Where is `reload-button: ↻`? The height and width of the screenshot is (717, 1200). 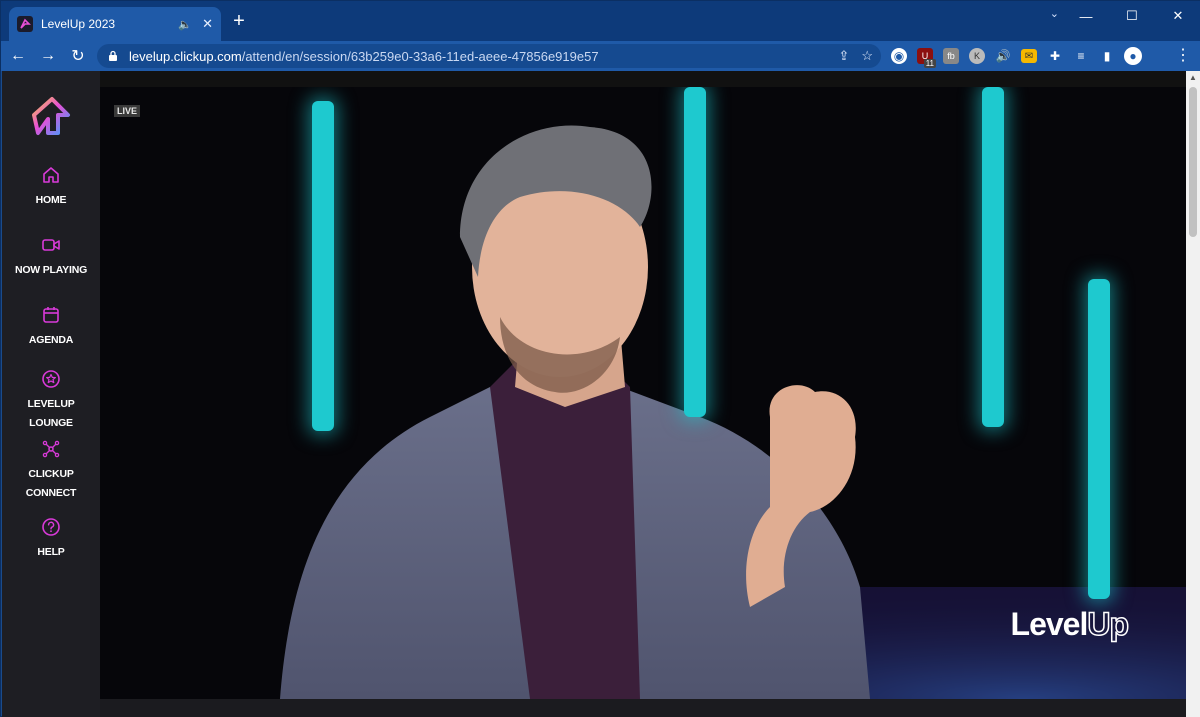 reload-button: ↻ is located at coordinates (78, 56).